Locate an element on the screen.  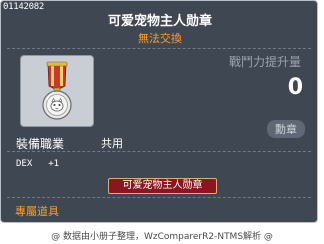
item-icon-frame is located at coordinates (57, 91).